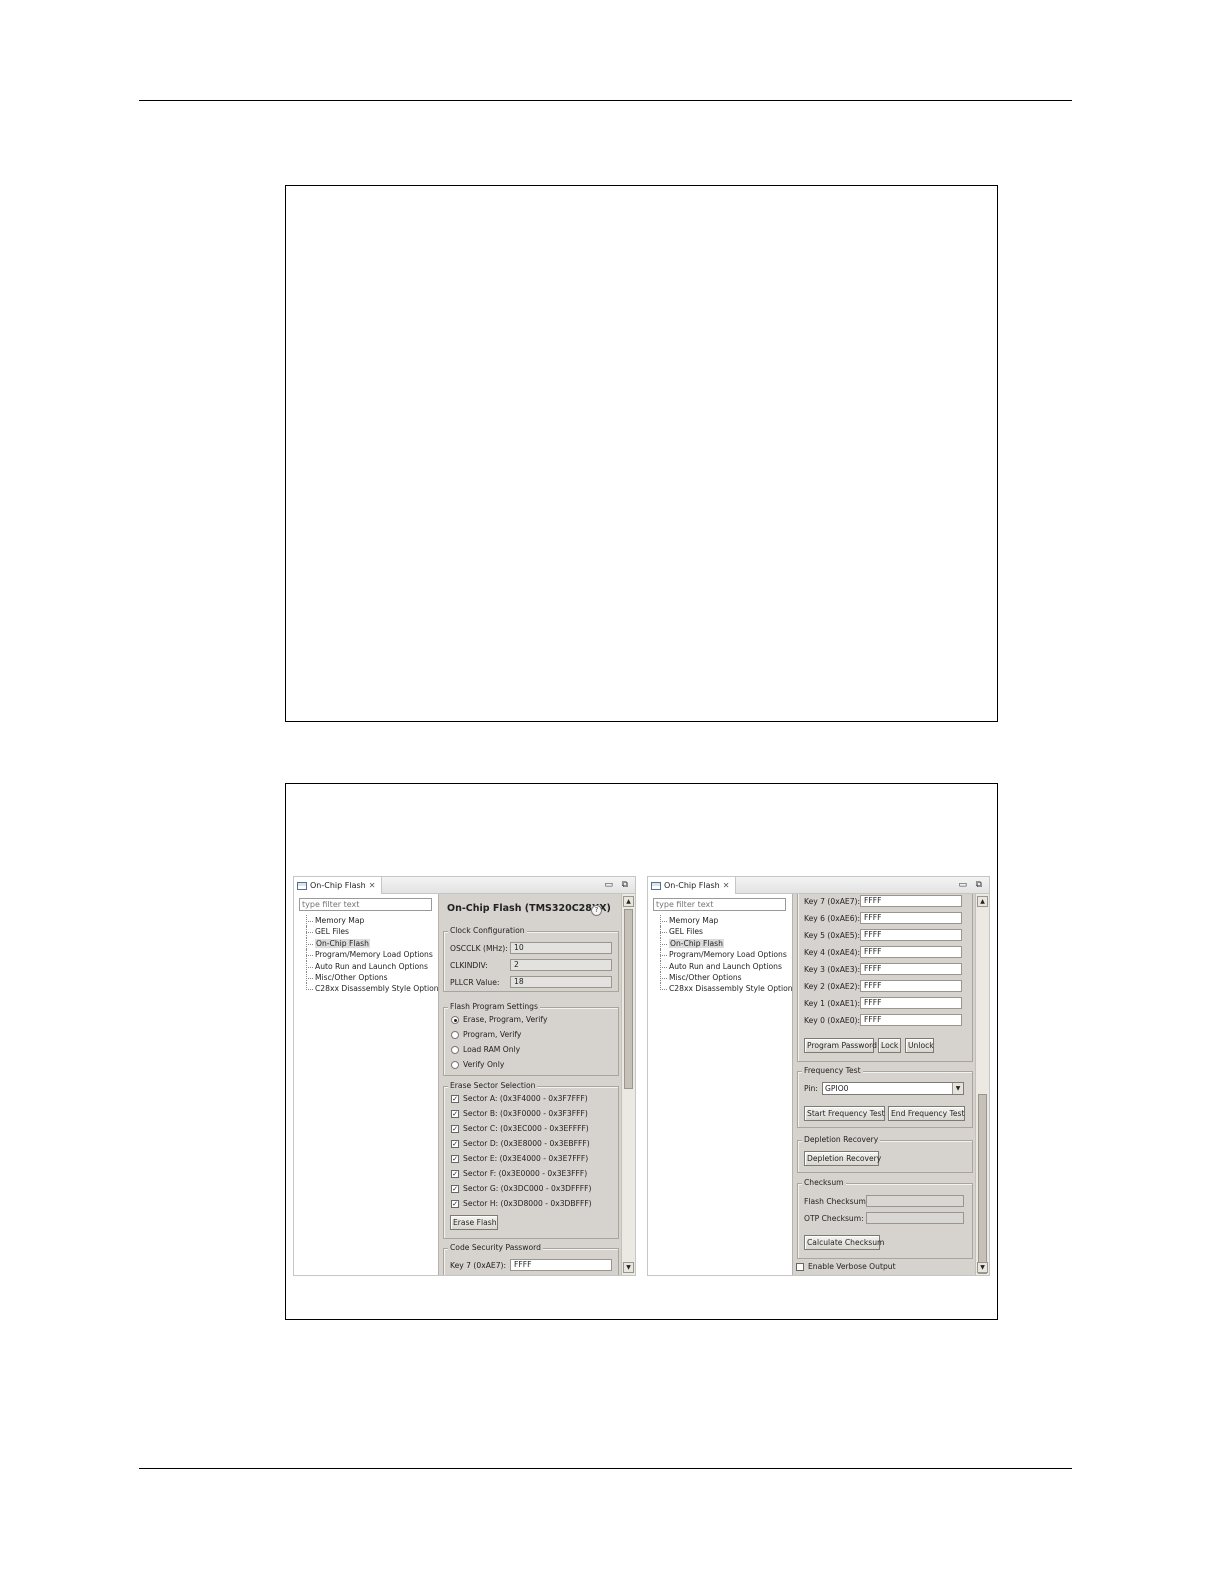  I want to click on sector-h-checkbox: ✓ Sector H: (0x3D8000 - 0x3DBFFF), so click(521, 1204).